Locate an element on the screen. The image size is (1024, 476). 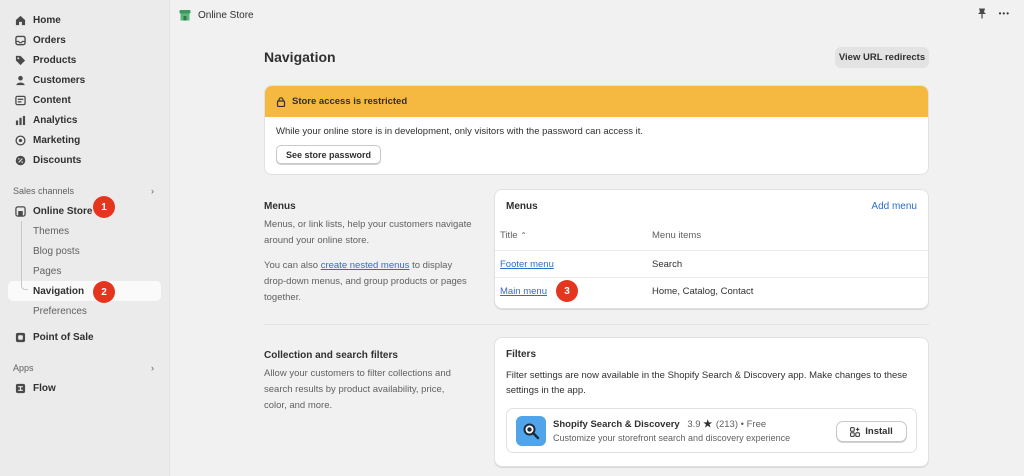
sales-channels-header: Sales channels › is located at coordinates (84, 191).